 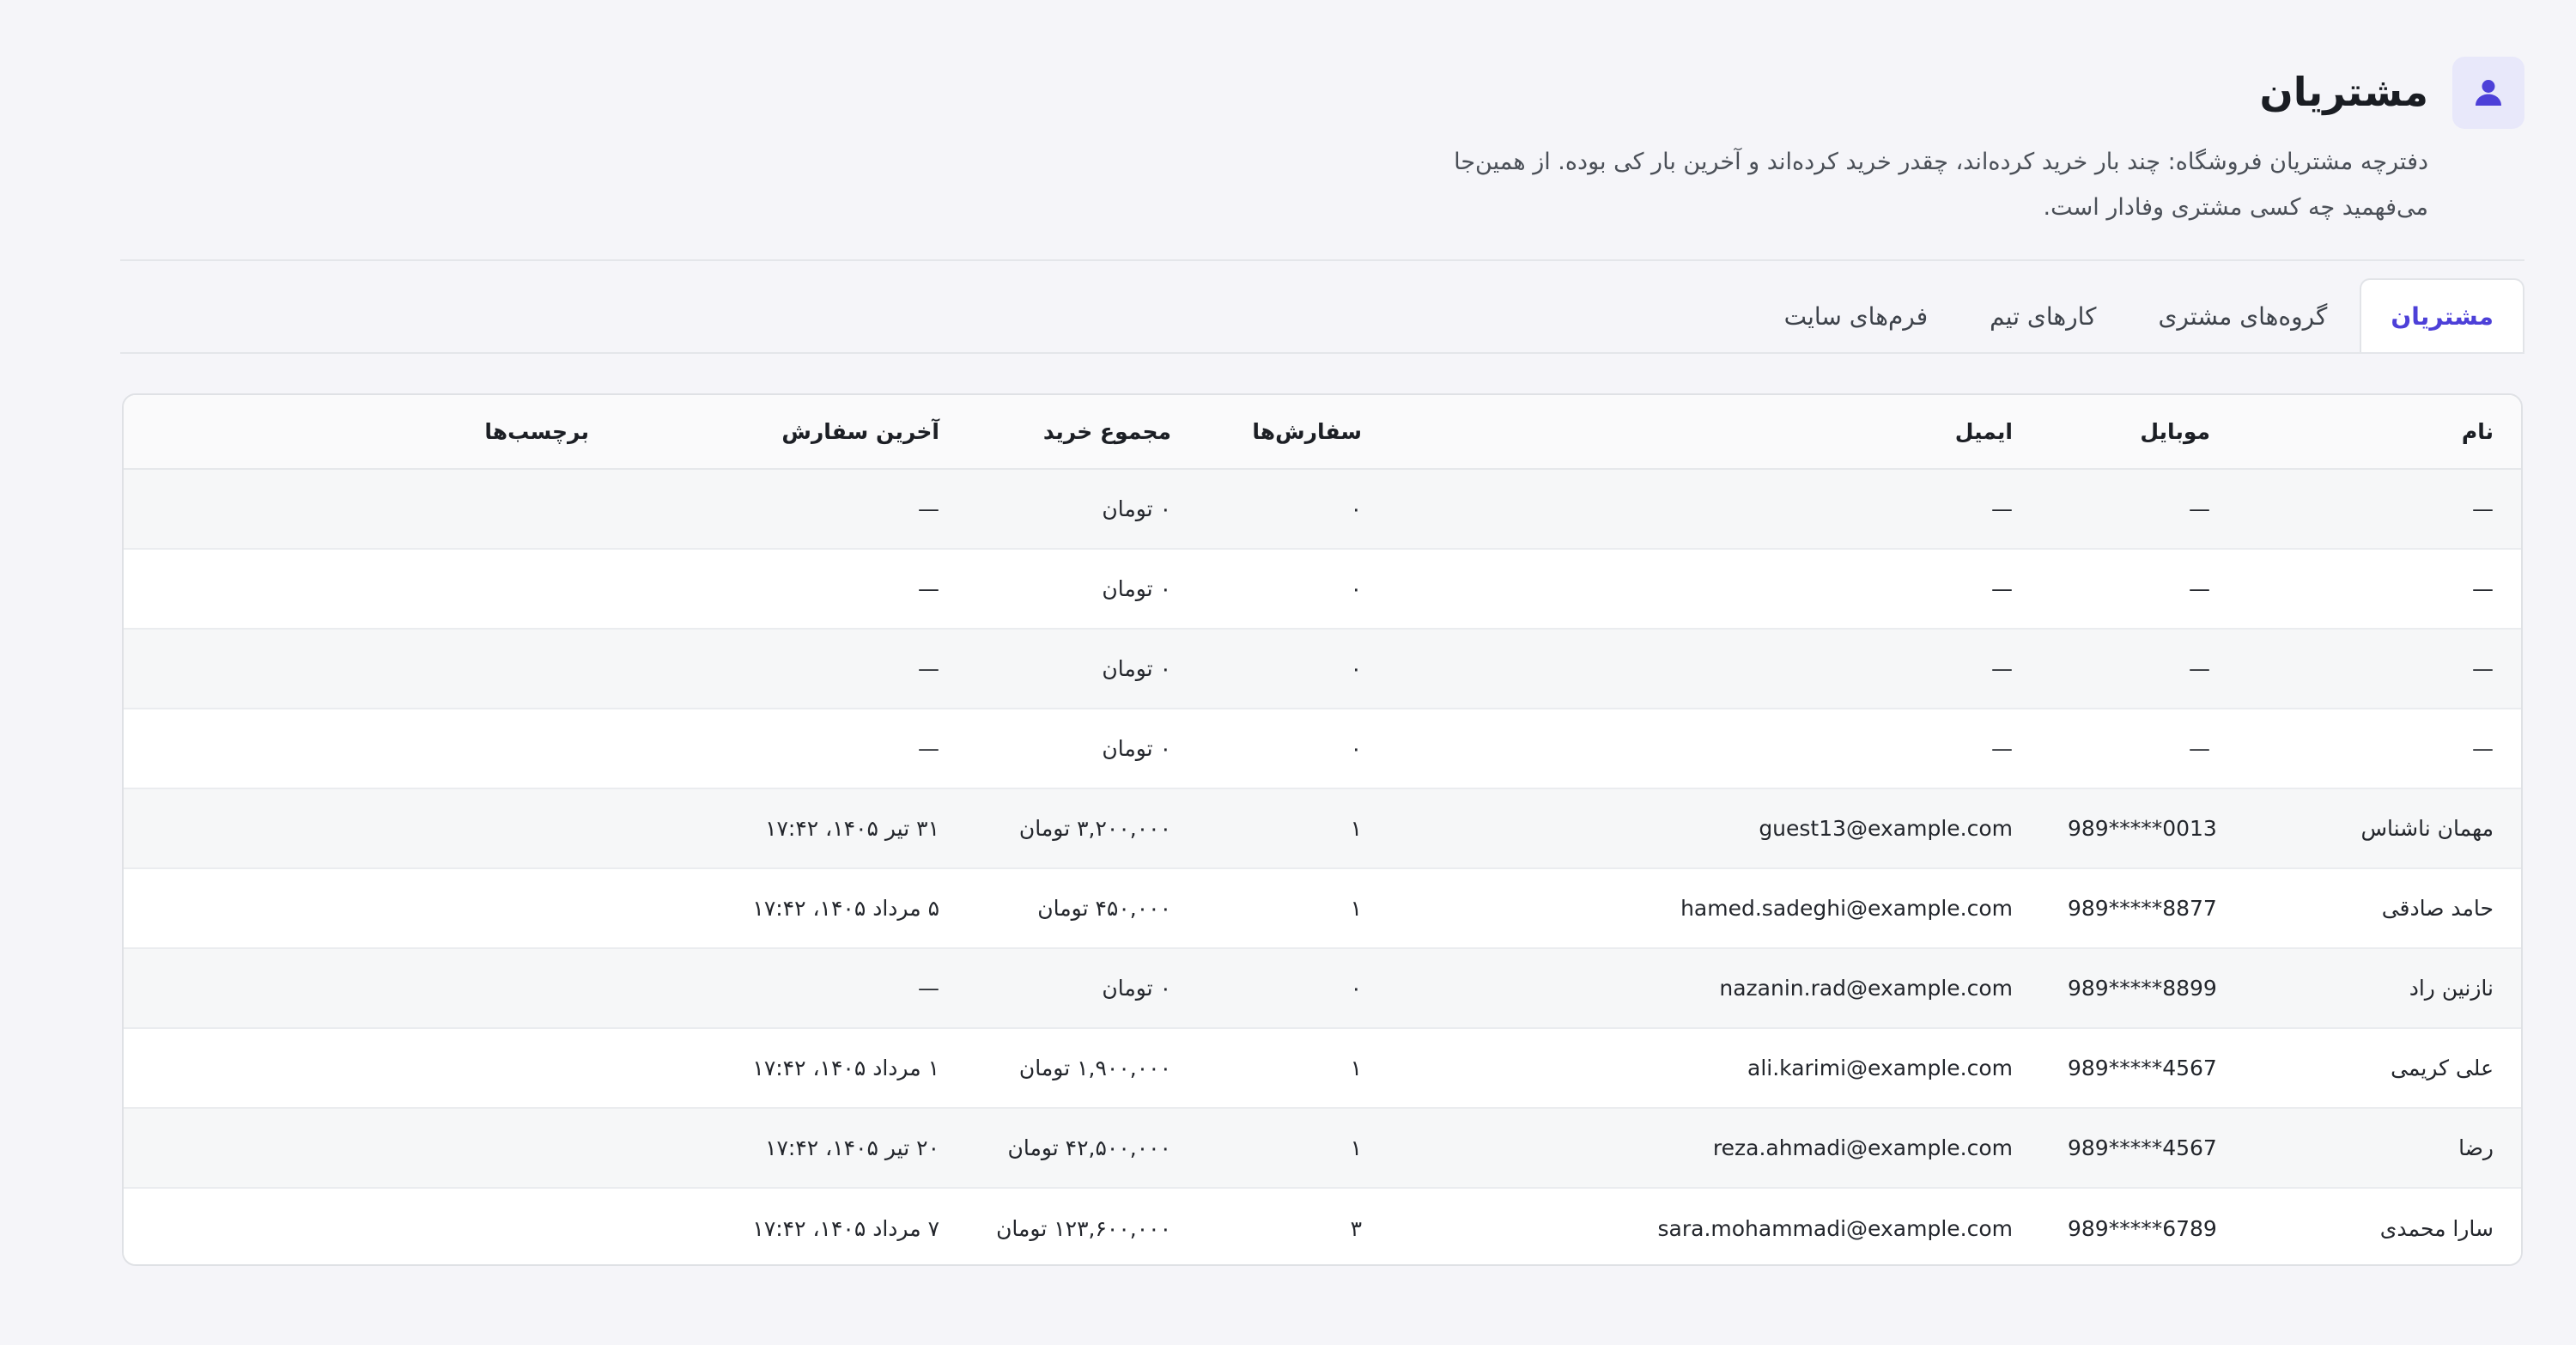 What do you see at coordinates (2142, 908) in the screenshot?
I see `cell-mobile: 989*****8877` at bounding box center [2142, 908].